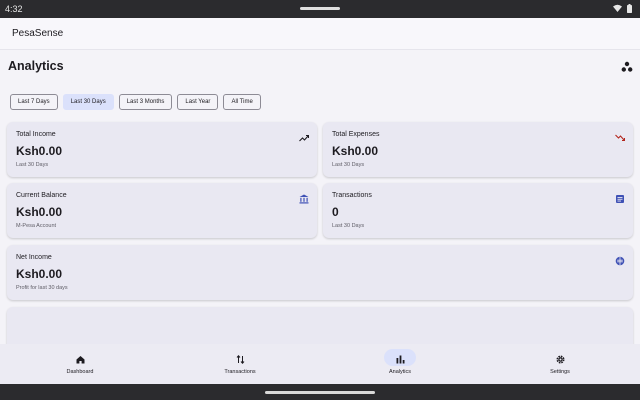  I want to click on current-balance-card: Current Balance Ksh0.00 M-Pesa Account, so click(162, 210).